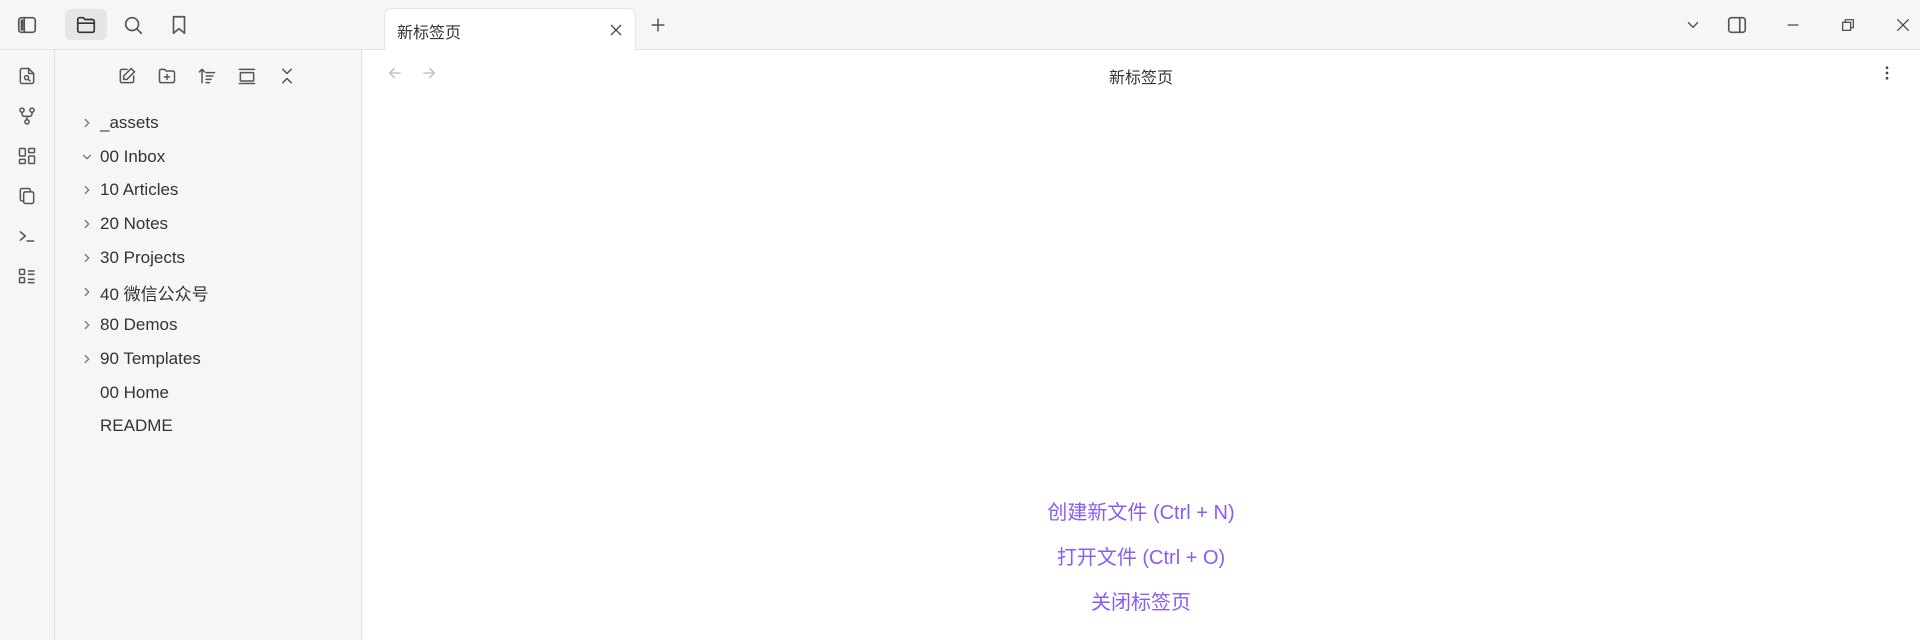 The image size is (1920, 640). I want to click on restore-button, so click(1848, 25).